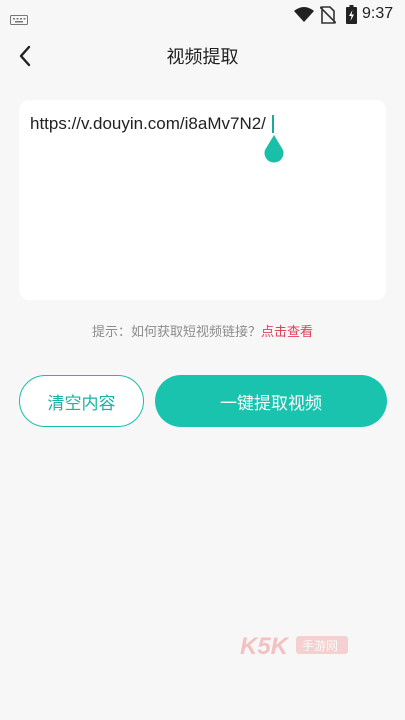 The width and height of the screenshot is (405, 720). What do you see at coordinates (202, 15) in the screenshot?
I see `status-bar: 9:37` at bounding box center [202, 15].